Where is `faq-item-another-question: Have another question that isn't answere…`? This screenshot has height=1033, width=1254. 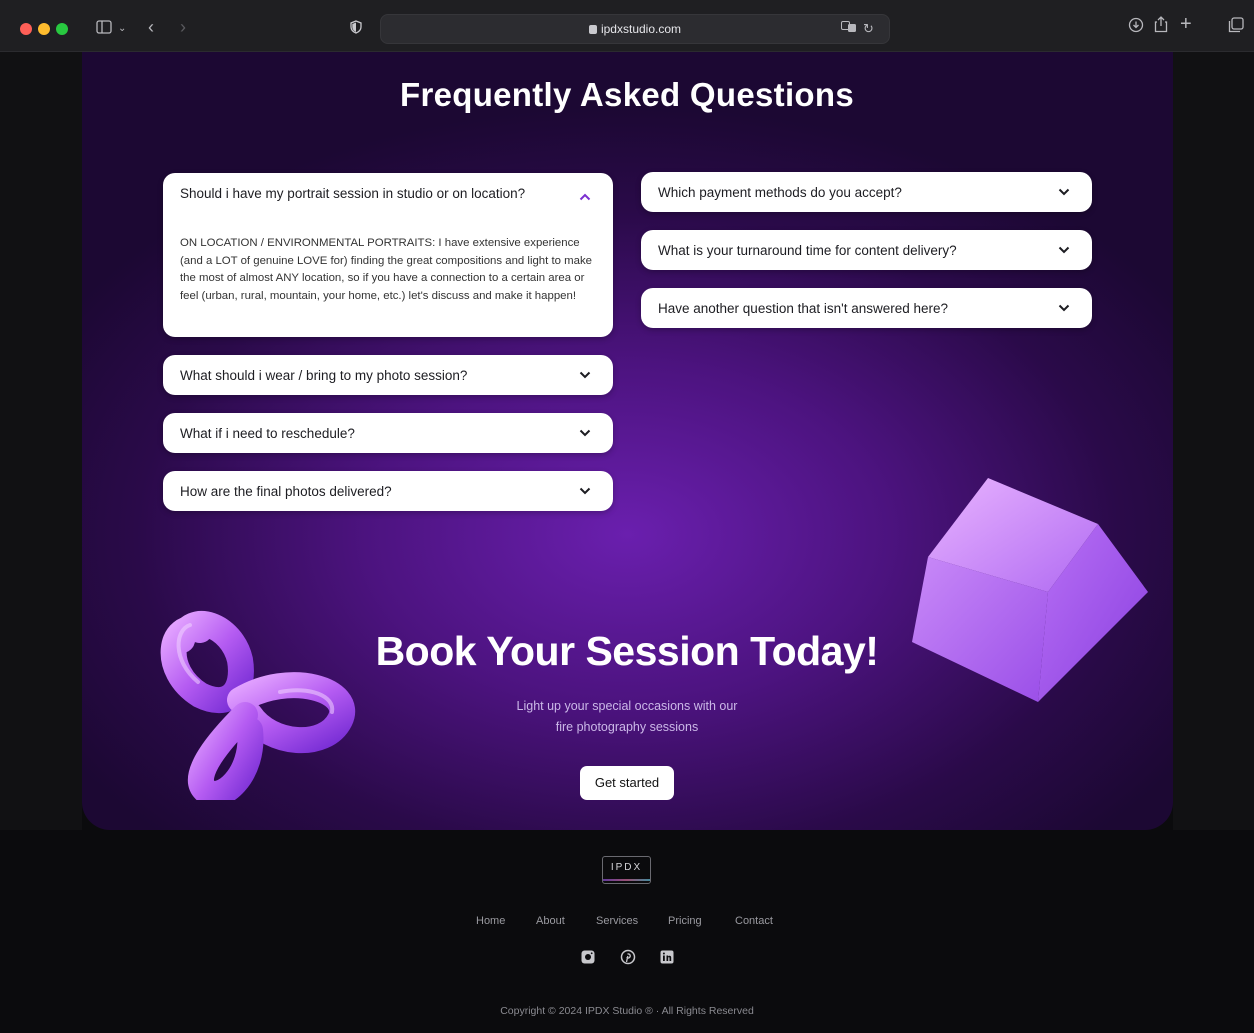
faq-item-another-question: Have another question that isn't answere… is located at coordinates (866, 308).